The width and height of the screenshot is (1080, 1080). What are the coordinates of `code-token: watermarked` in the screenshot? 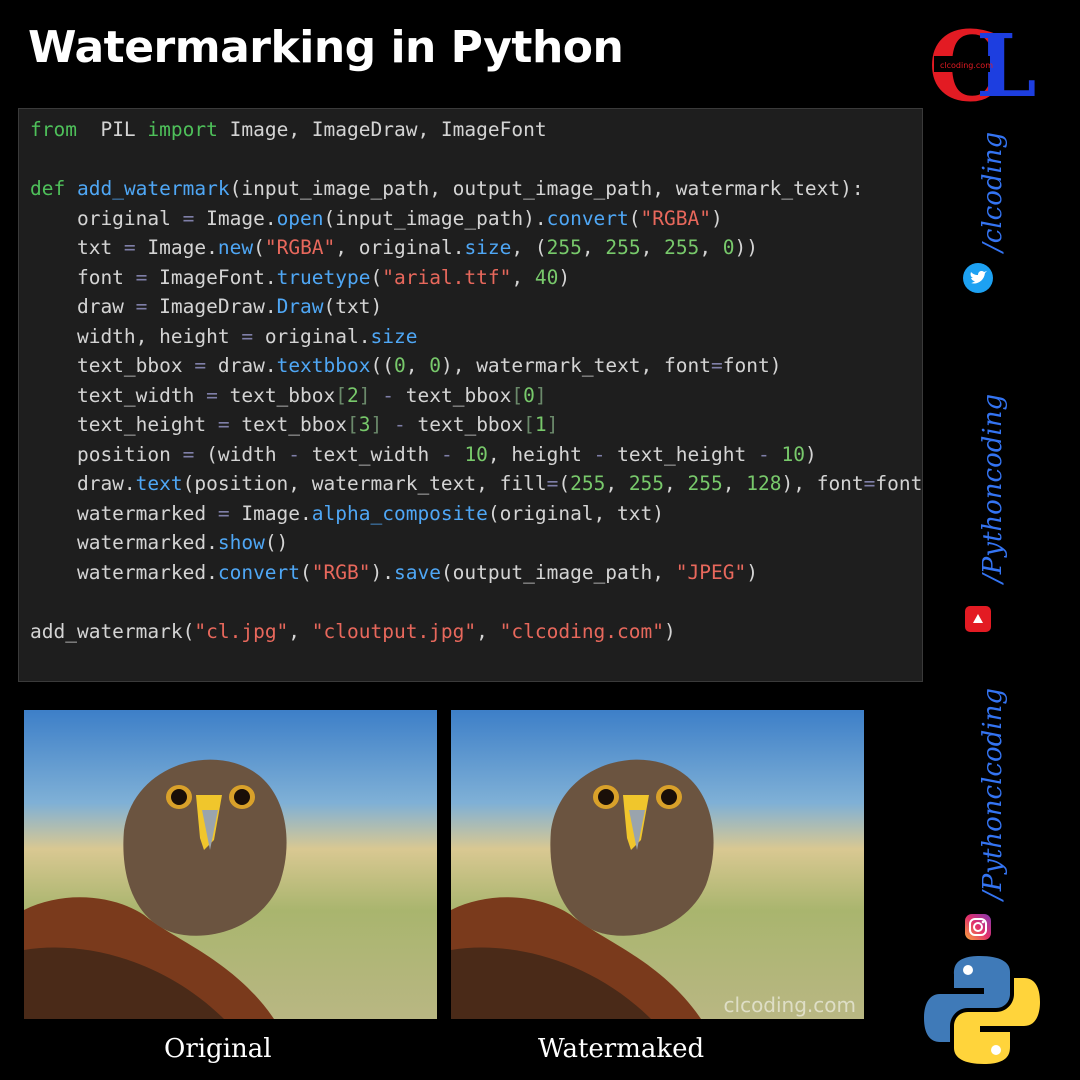 It's located at (124, 513).